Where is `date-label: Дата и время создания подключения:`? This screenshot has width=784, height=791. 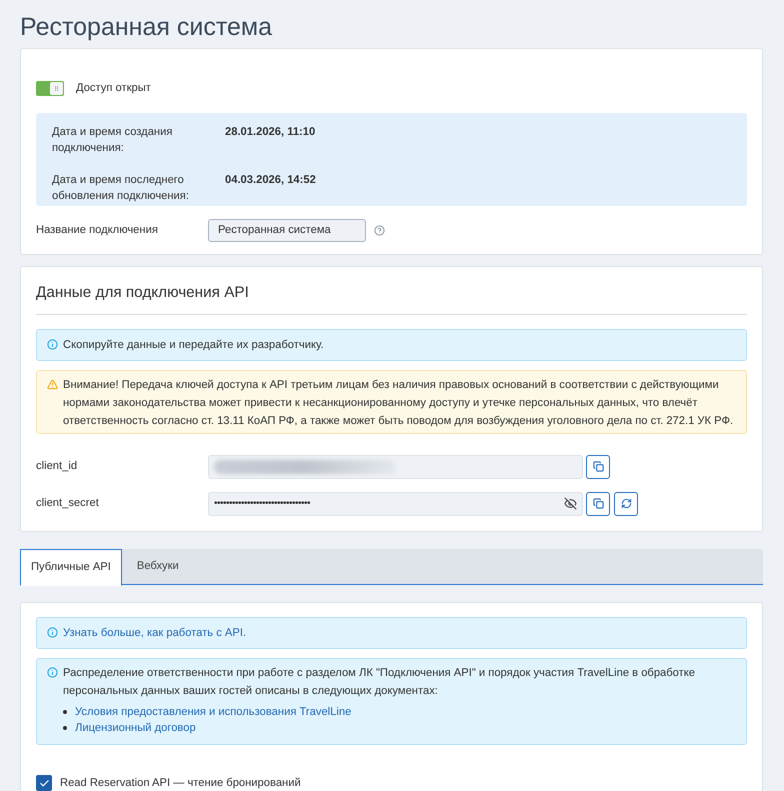
date-label: Дата и время создания подключения: is located at coordinates (113, 140).